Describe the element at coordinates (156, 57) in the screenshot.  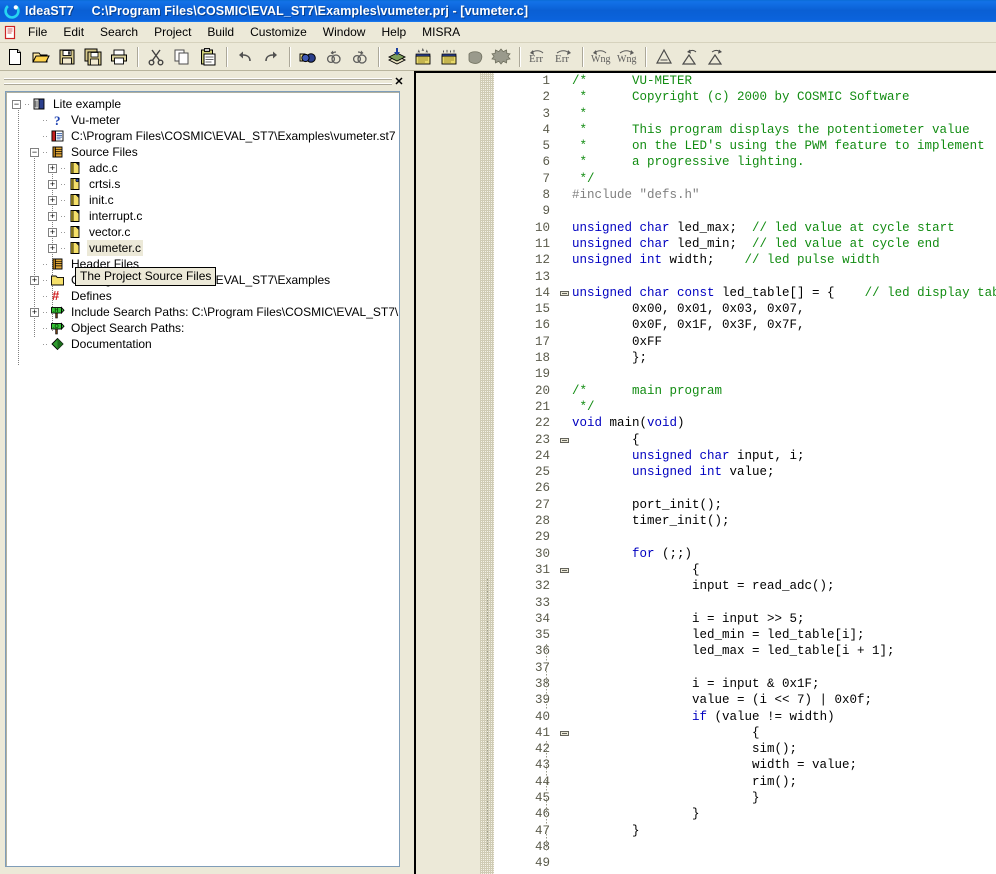
I see `cut-scissors-icon` at that location.